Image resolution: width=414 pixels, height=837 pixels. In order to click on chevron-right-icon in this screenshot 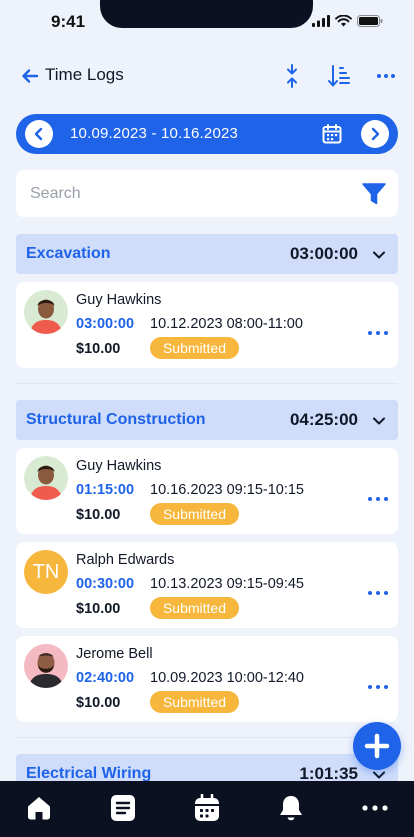, I will do `click(375, 134)`.